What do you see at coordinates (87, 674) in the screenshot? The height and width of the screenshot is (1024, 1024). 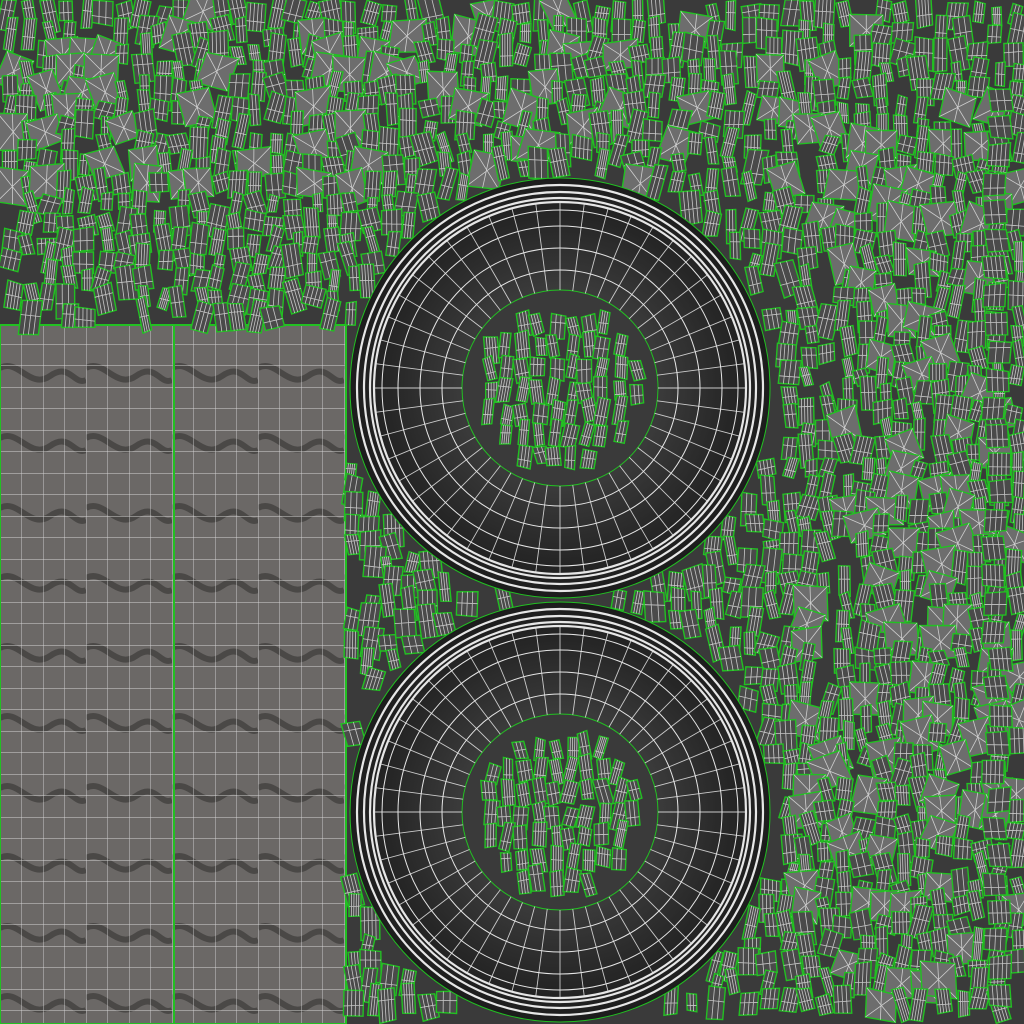 I see `tread-panel-left` at bounding box center [87, 674].